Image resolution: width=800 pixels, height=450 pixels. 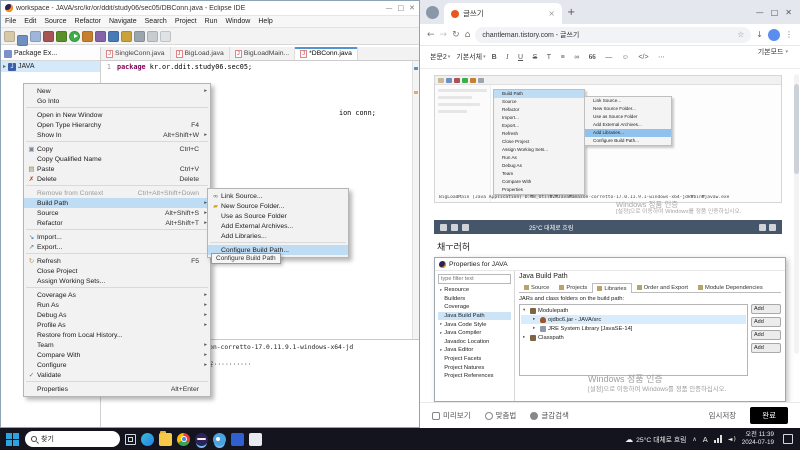 I want to click on publish-button: 완료, so click(x=769, y=415).